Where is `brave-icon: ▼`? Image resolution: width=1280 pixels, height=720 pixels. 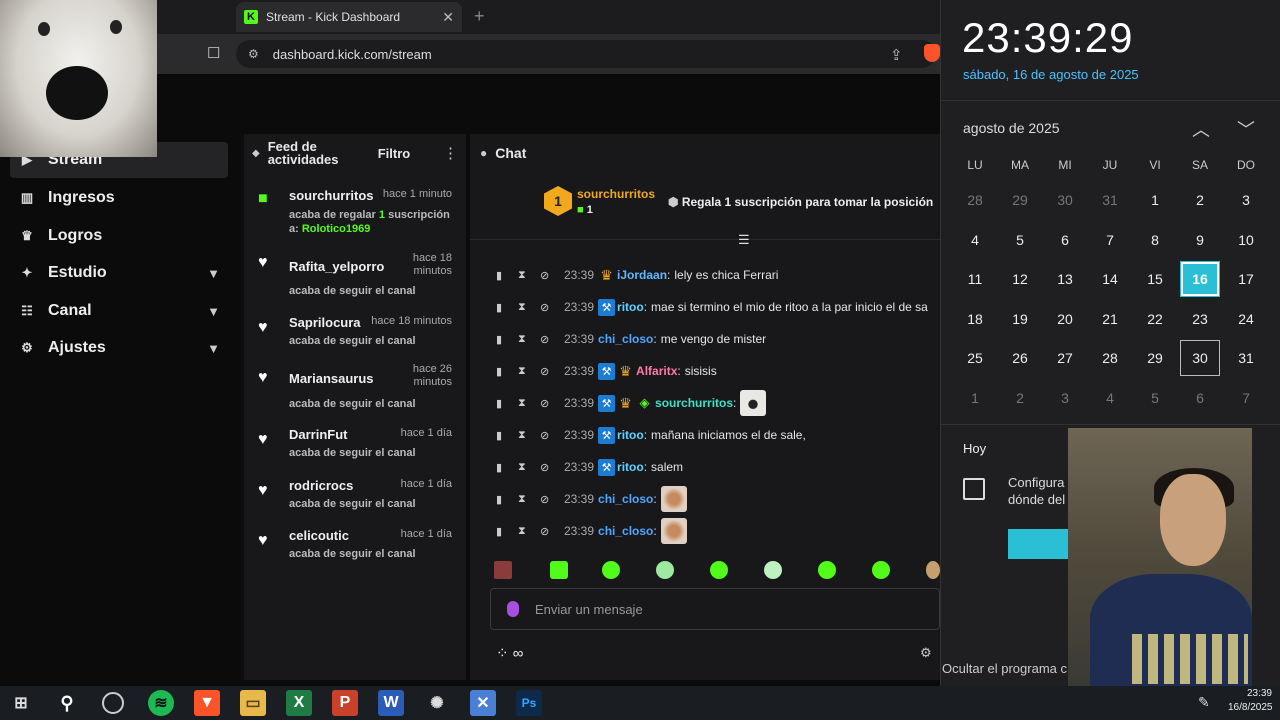 brave-icon: ▼ is located at coordinates (207, 703).